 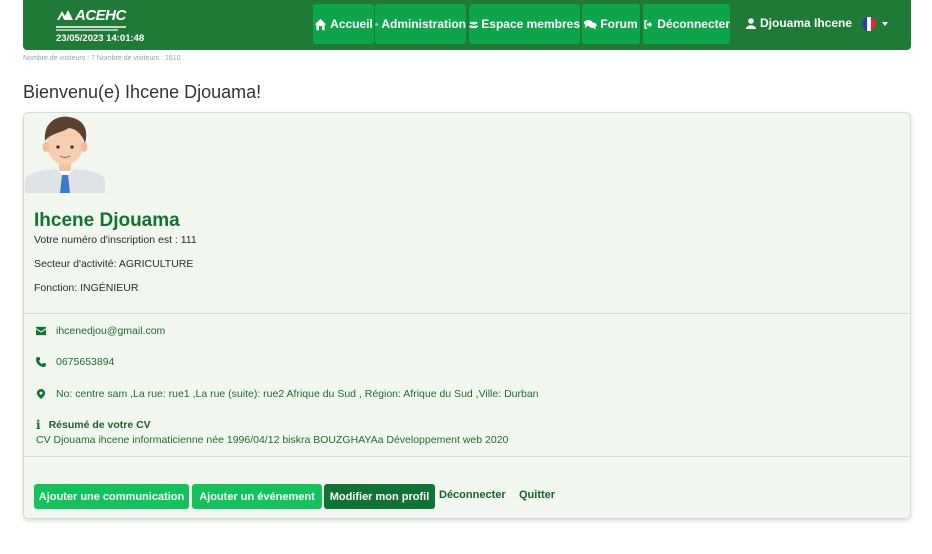 I want to click on info-icon: i, so click(x=38, y=425).